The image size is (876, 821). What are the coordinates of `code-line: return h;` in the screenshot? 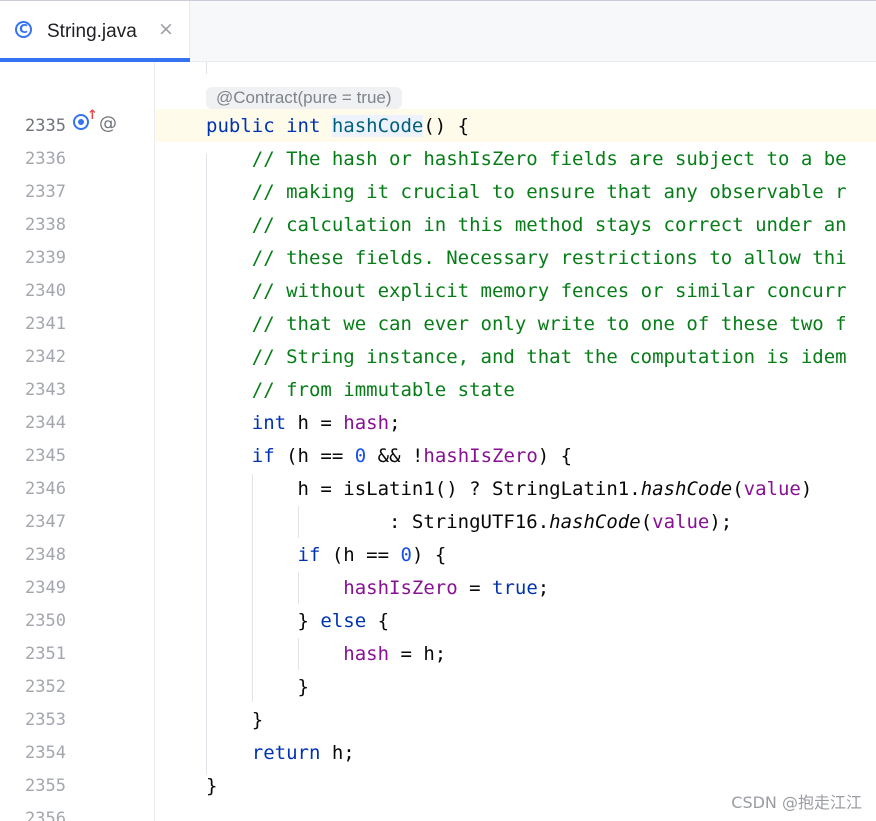 It's located at (280, 753).